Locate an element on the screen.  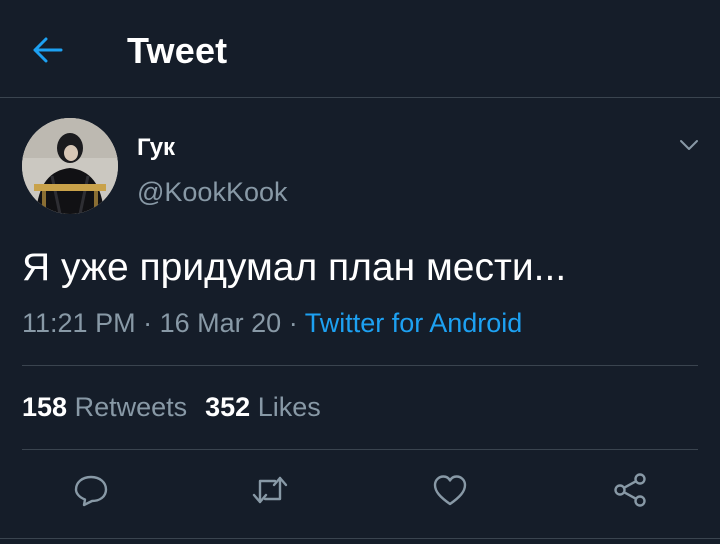
like-icon is located at coordinates (450, 490).